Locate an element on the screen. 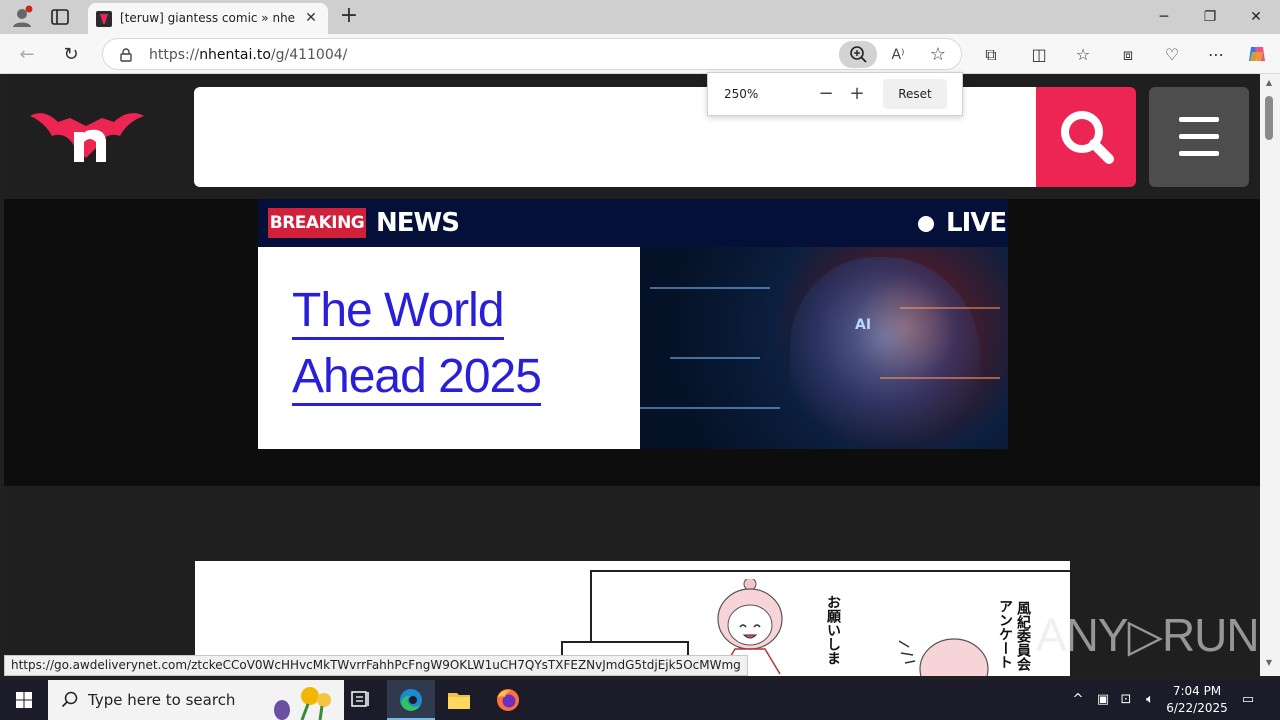 This screenshot has width=1280, height=720. zoom-popup: 250% − + Reset is located at coordinates (835, 94).